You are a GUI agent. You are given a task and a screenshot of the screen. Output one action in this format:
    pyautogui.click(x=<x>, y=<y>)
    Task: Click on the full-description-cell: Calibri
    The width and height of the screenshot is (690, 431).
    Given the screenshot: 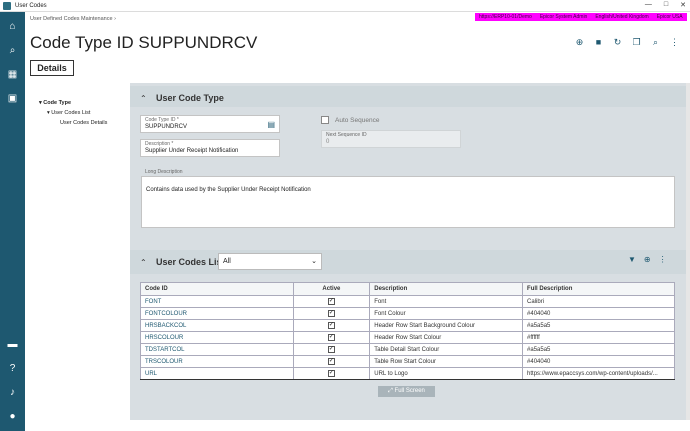 What is the action you would take?
    pyautogui.click(x=598, y=301)
    